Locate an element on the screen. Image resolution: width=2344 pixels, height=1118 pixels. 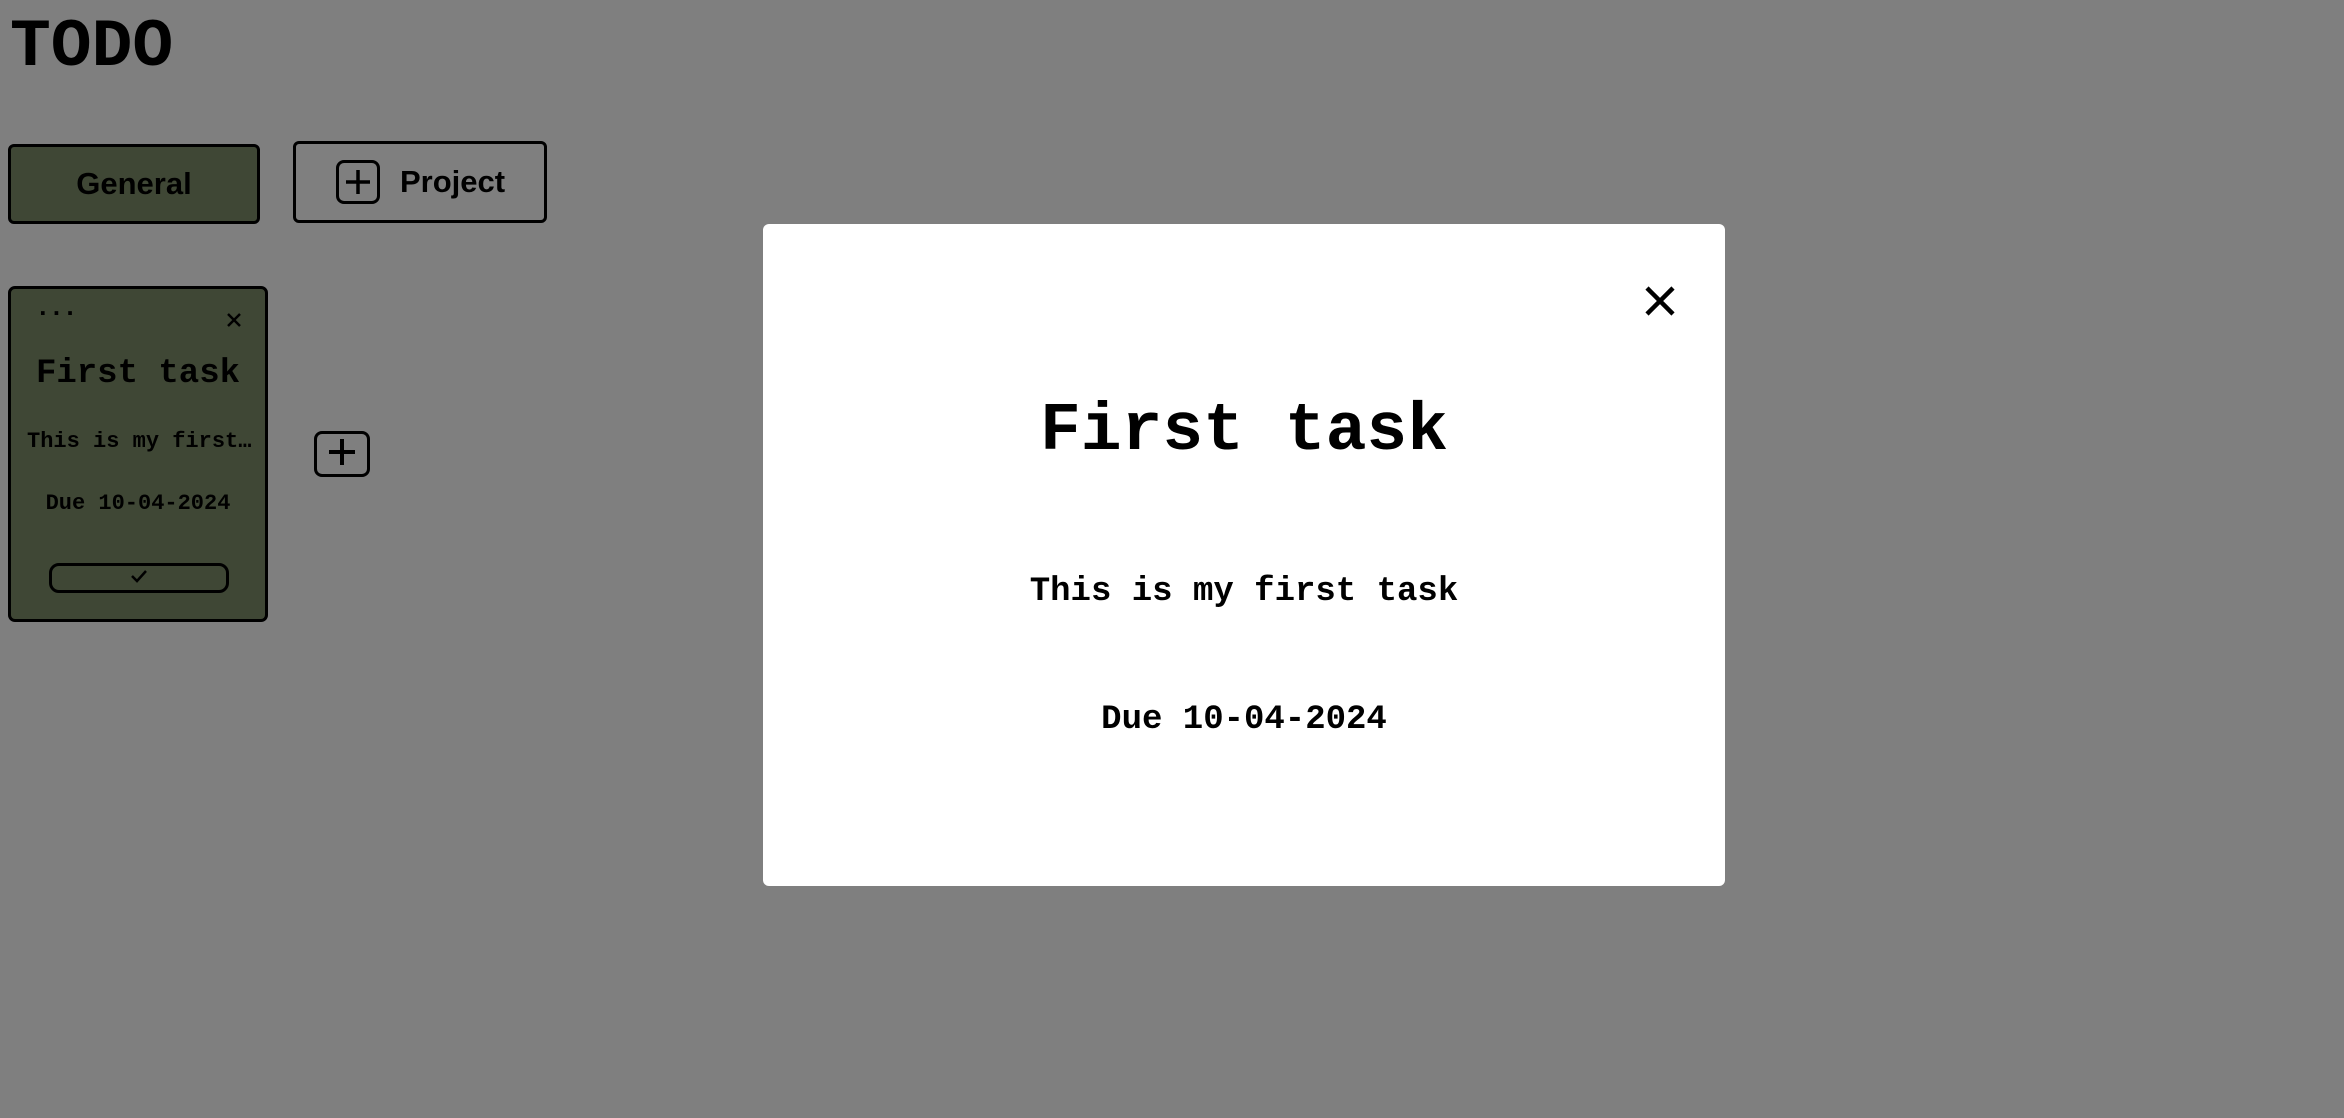
dialog-task-due-date: Due 10-04-2024 is located at coordinates (1244, 720).